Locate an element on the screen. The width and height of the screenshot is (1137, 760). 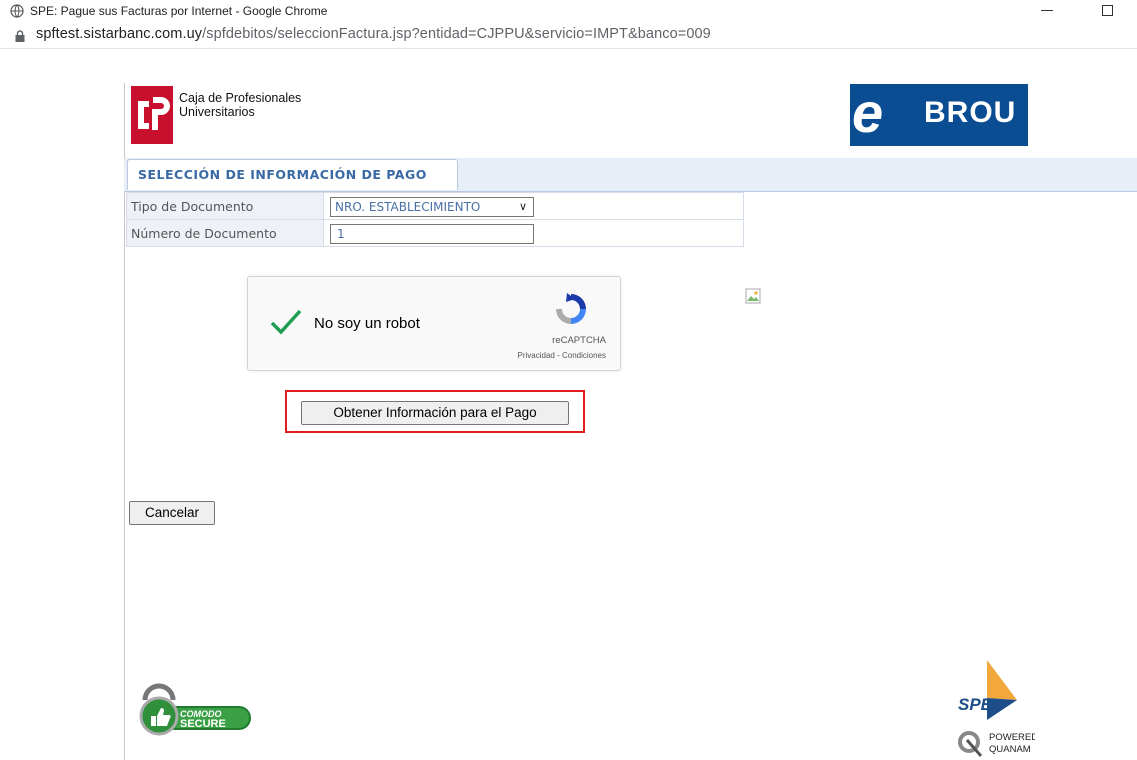
doc-number-cell: 1 is located at coordinates (533, 233).